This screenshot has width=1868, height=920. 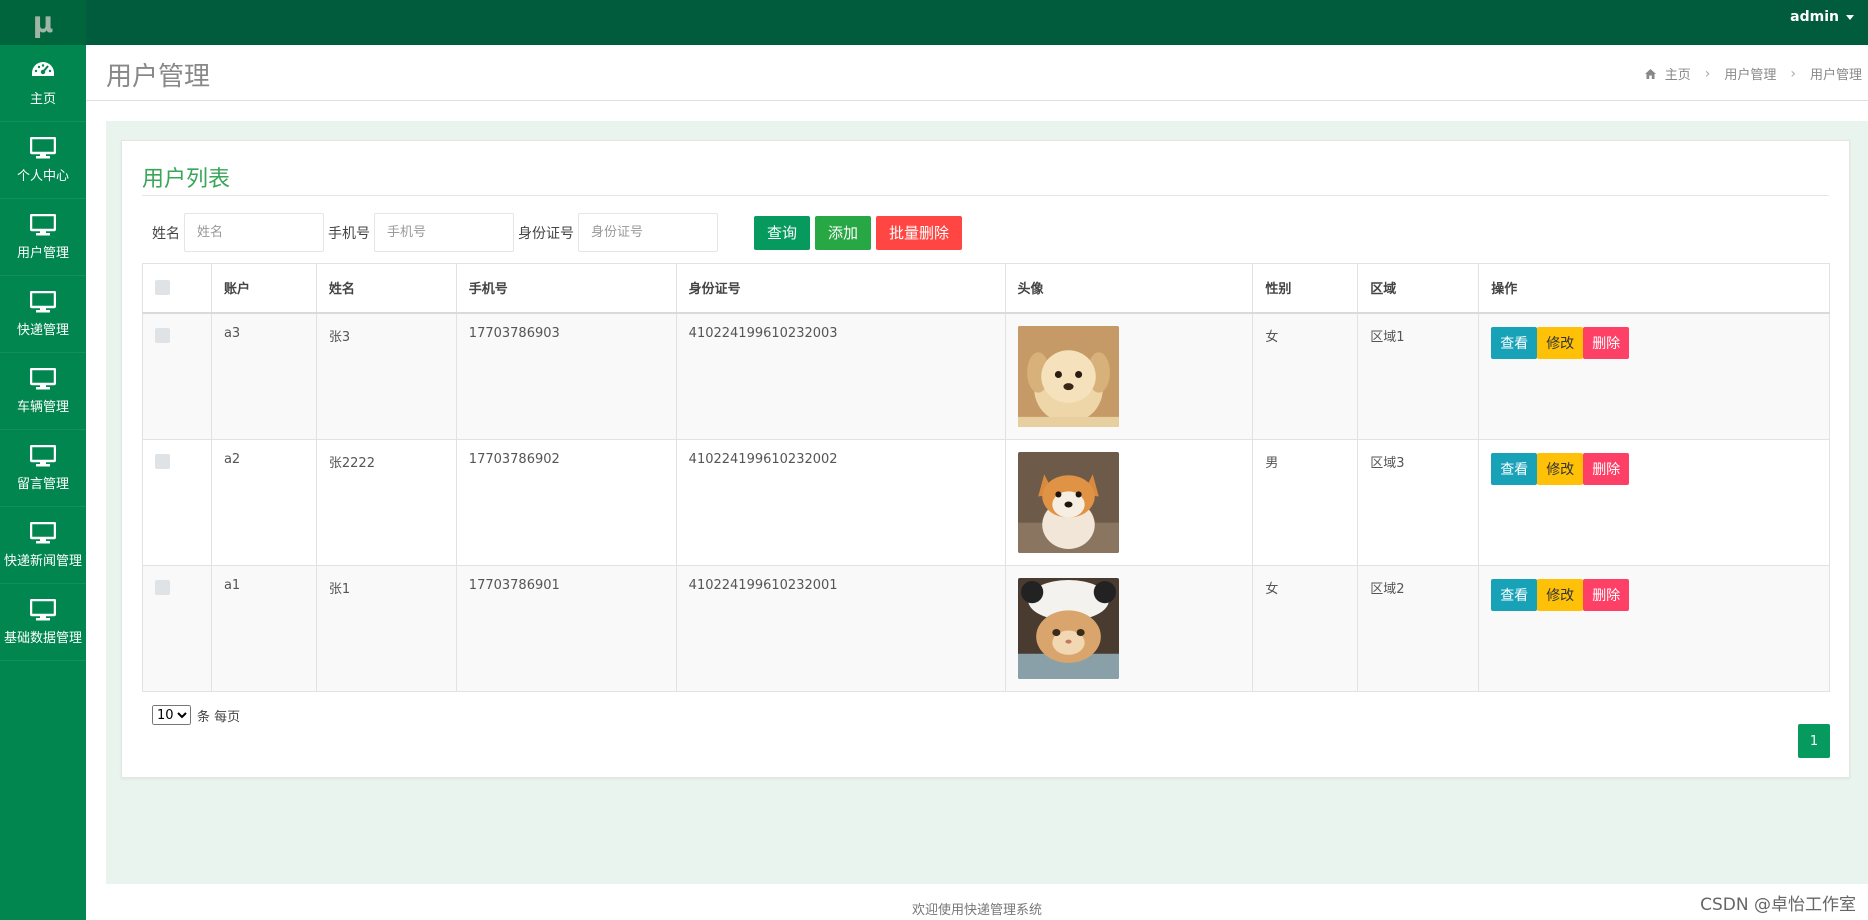 I want to click on sidebar-item-label: 快递新闻管理, so click(x=42, y=561).